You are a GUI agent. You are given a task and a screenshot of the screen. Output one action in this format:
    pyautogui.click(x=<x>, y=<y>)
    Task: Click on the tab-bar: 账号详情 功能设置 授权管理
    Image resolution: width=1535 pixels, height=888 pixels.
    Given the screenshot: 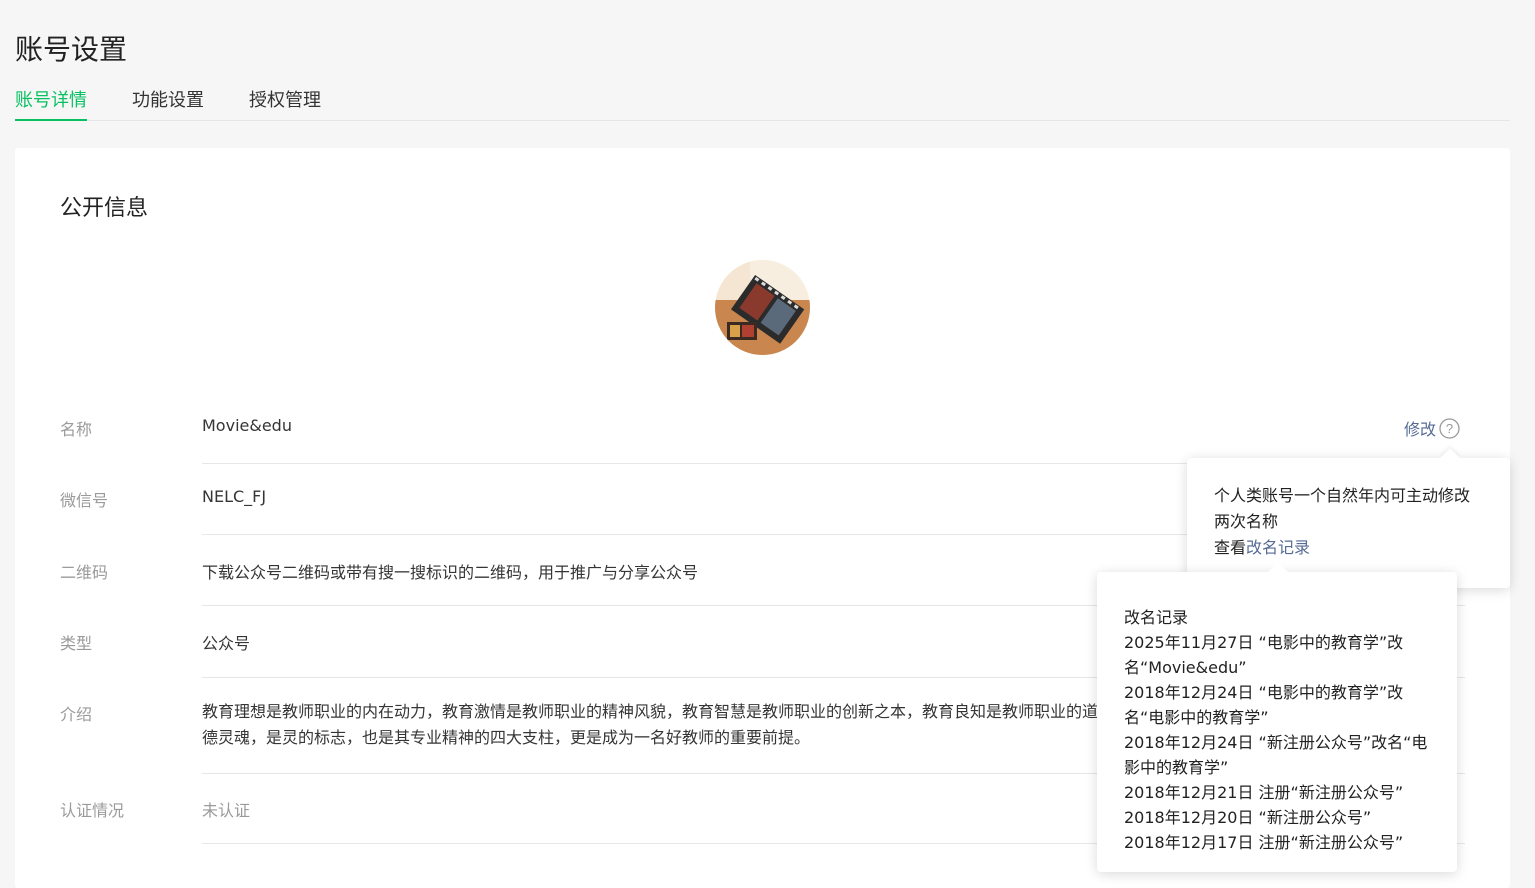 What is the action you would take?
    pyautogui.click(x=762, y=103)
    